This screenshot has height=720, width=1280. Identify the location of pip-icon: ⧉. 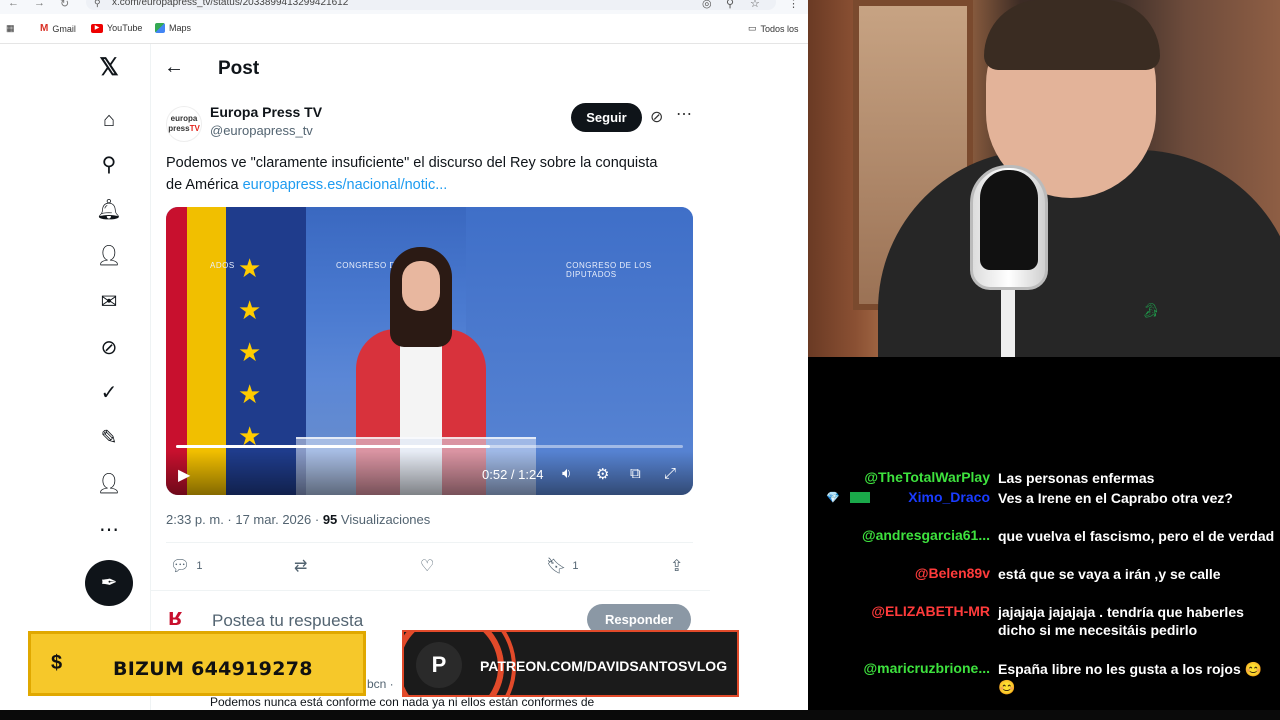
(635, 473).